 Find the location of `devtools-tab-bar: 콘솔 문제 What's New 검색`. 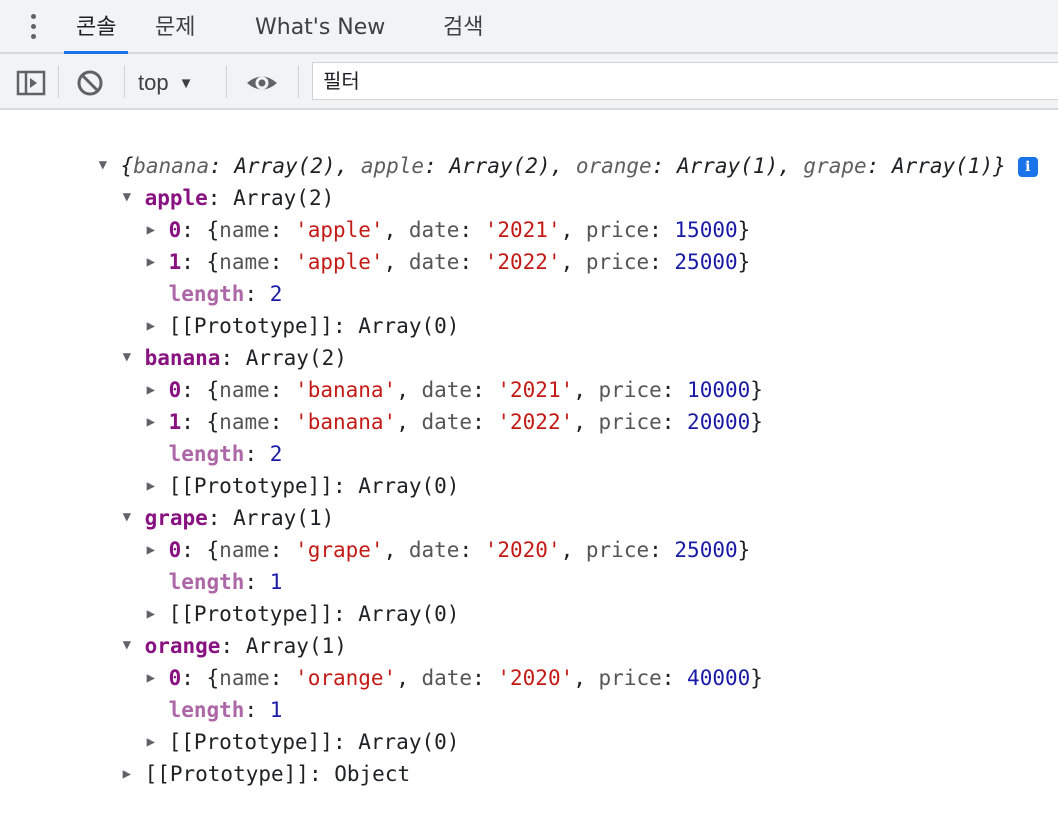

devtools-tab-bar: 콘솔 문제 What's New 검색 is located at coordinates (529, 27).